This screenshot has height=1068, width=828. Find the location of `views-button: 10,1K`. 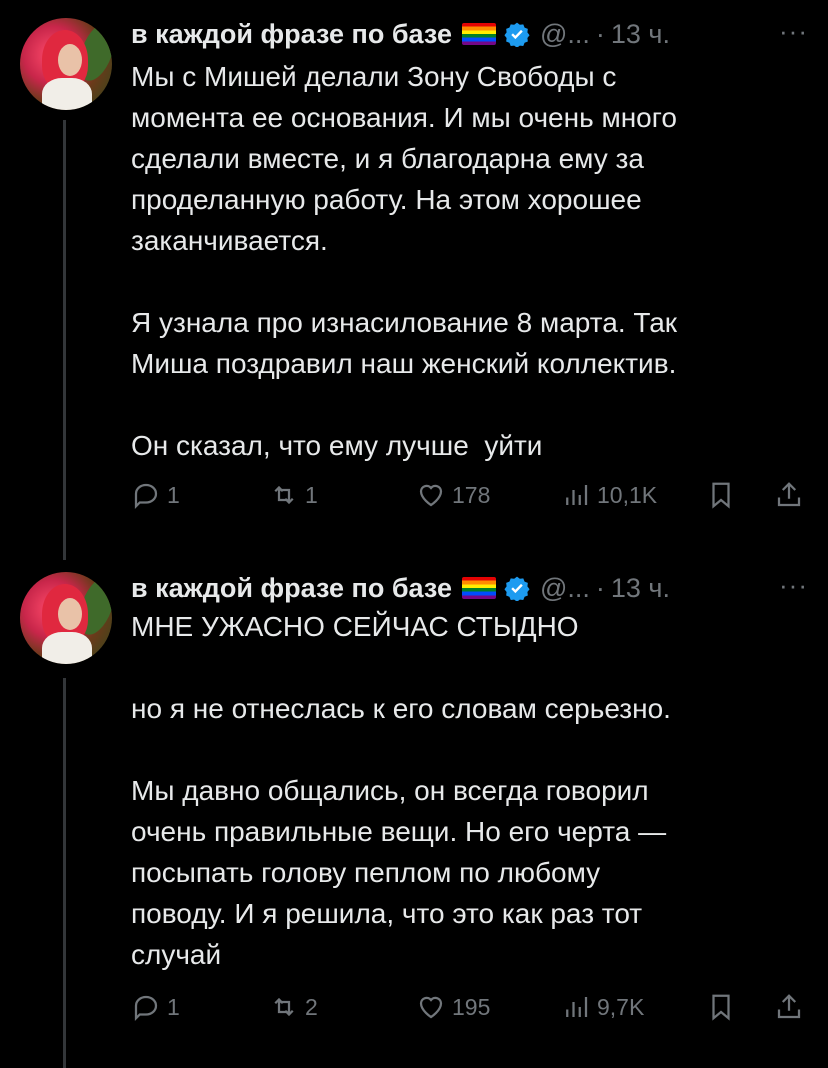

views-button: 10,1K is located at coordinates (609, 495).